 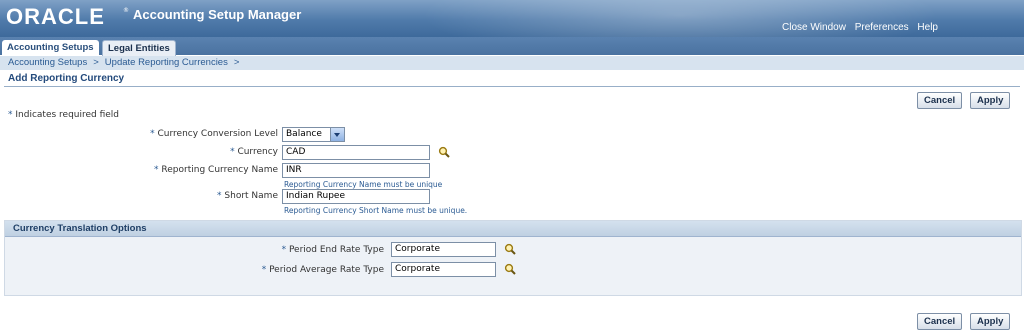 What do you see at coordinates (512, 86) in the screenshot?
I see `title-divider` at bounding box center [512, 86].